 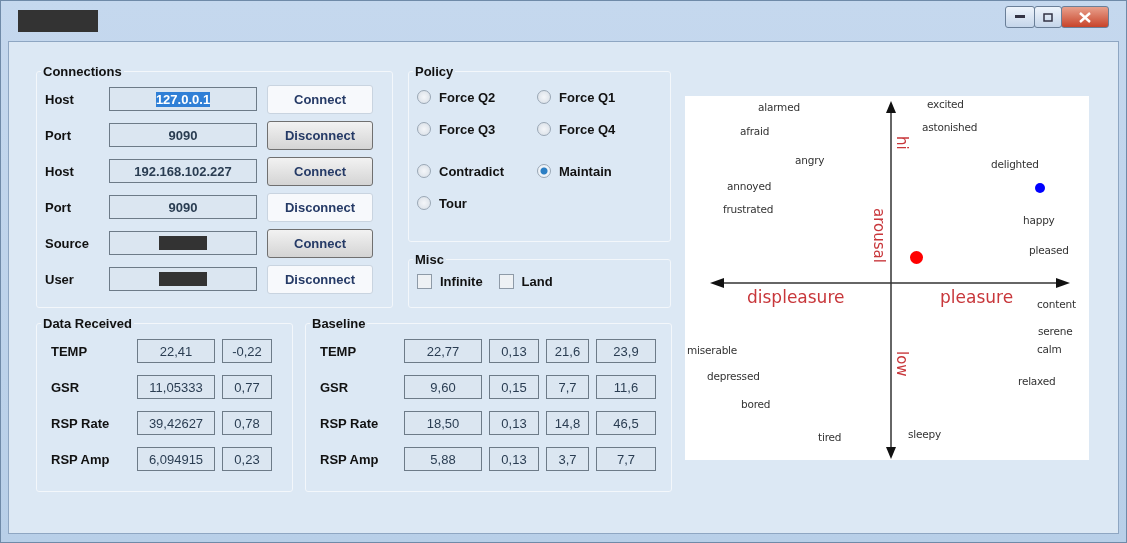 I want to click on emotion-label: content, so click(x=1056, y=304).